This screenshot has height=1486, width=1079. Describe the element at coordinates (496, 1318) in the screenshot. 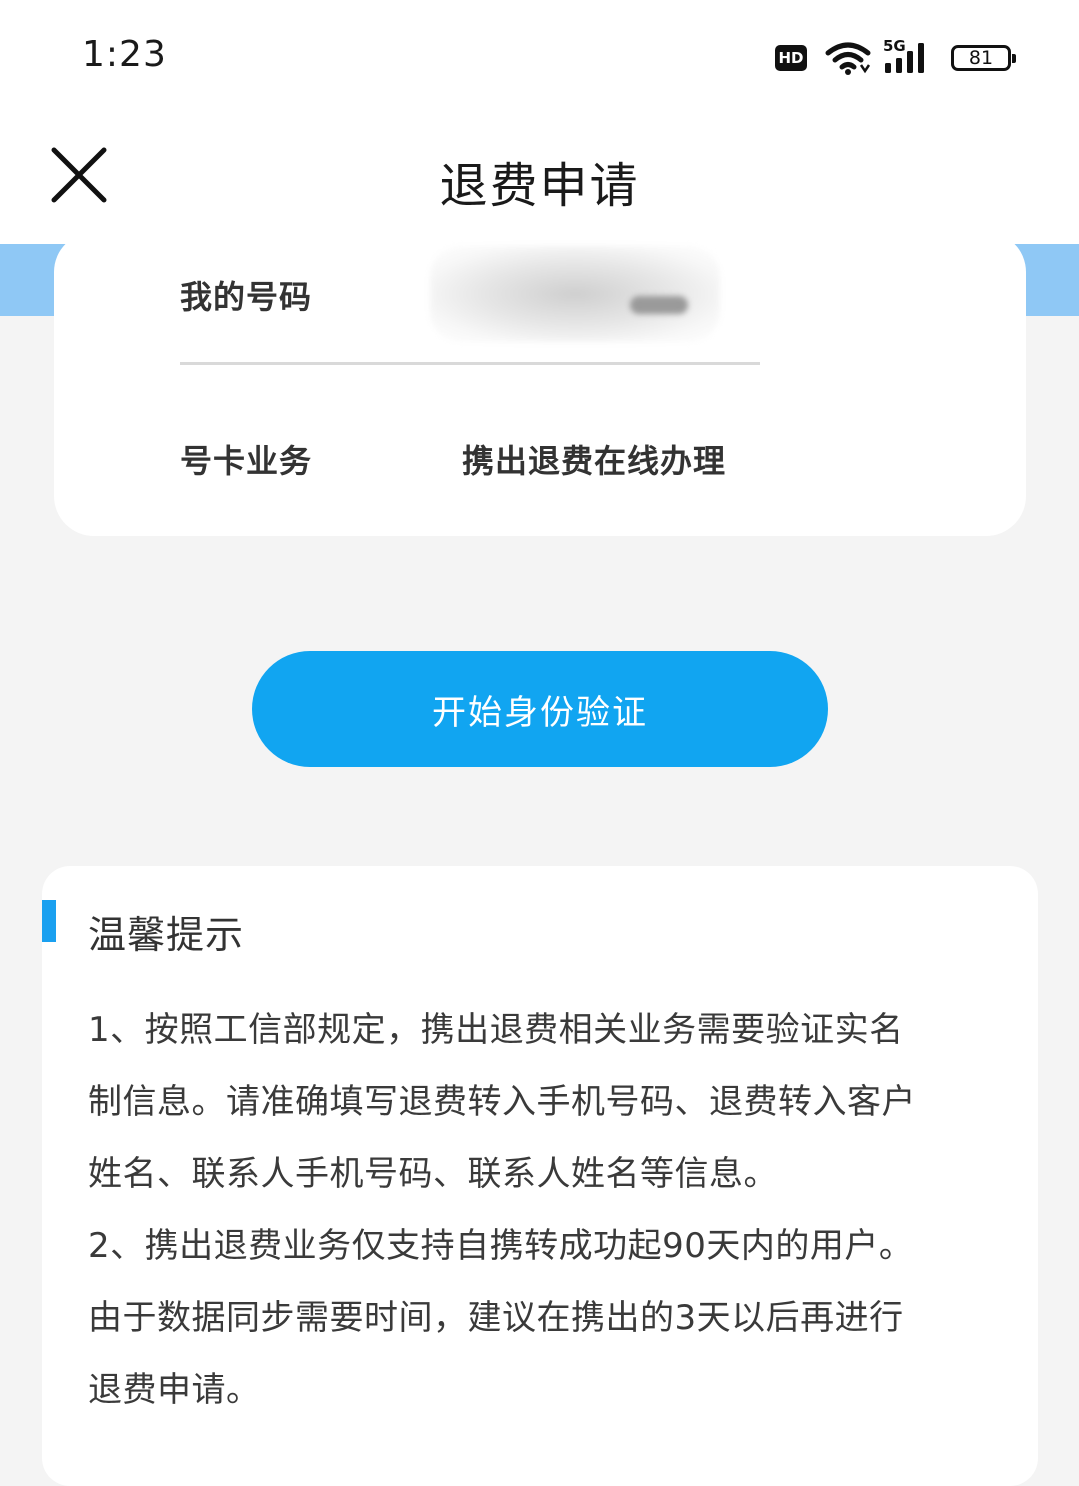

I see `tips-line: 由于数据同步需要时间，建议在携出的3天以后再进行` at that location.